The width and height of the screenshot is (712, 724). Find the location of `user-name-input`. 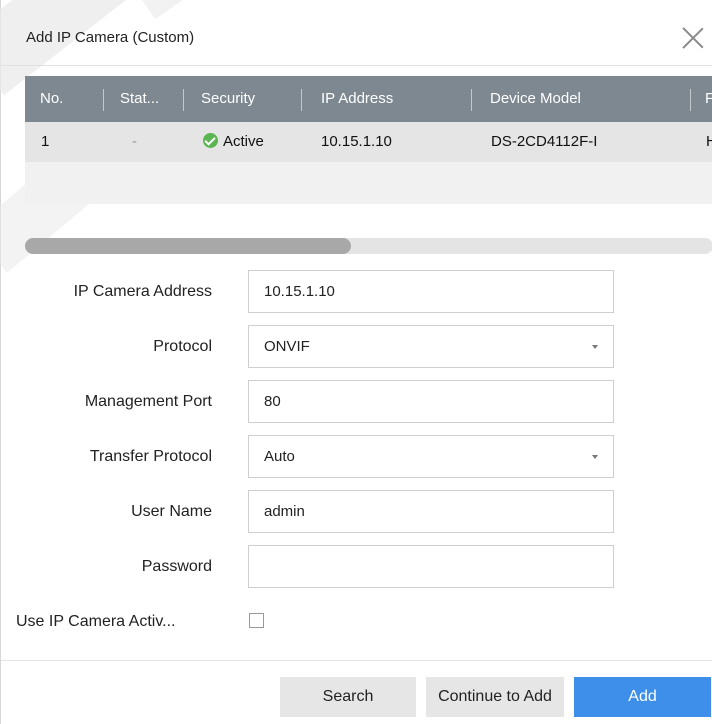

user-name-input is located at coordinates (431, 511).